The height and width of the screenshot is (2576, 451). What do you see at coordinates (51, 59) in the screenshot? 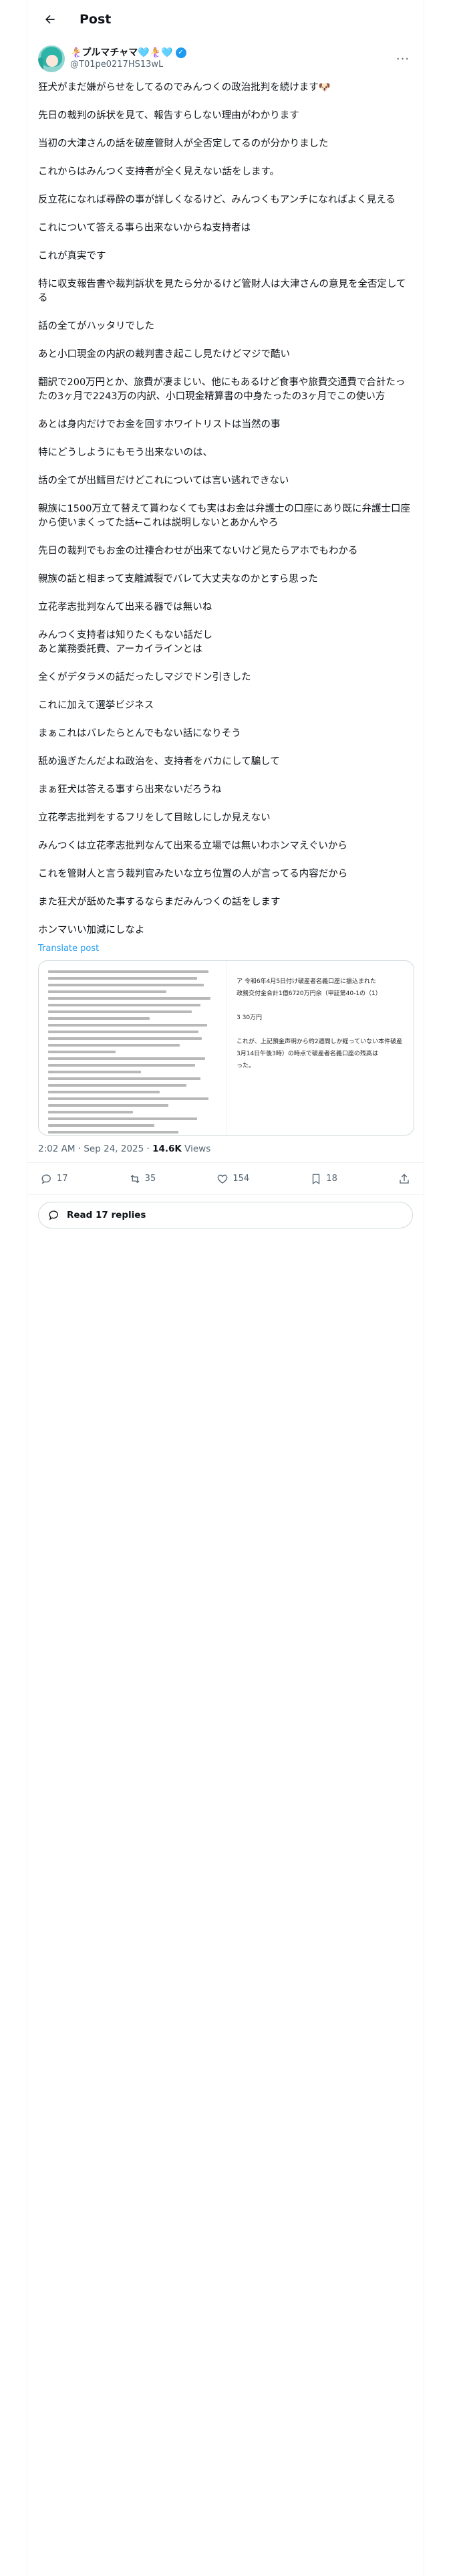
I see `avatar` at bounding box center [51, 59].